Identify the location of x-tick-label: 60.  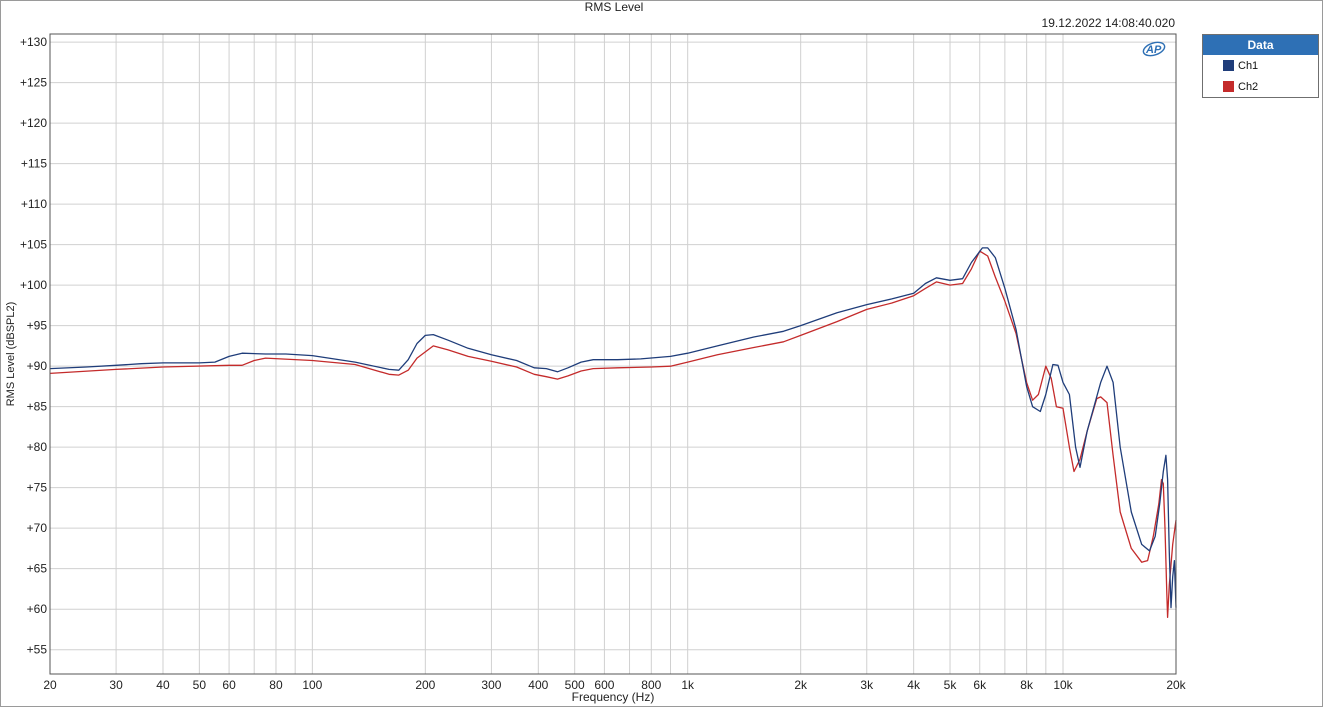
(229, 685).